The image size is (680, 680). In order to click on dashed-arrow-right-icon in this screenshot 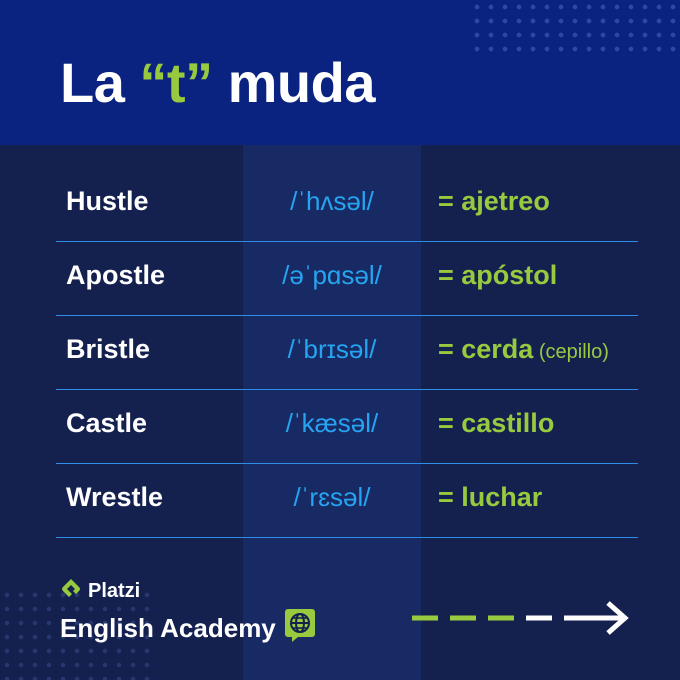, I will do `click(522, 618)`.